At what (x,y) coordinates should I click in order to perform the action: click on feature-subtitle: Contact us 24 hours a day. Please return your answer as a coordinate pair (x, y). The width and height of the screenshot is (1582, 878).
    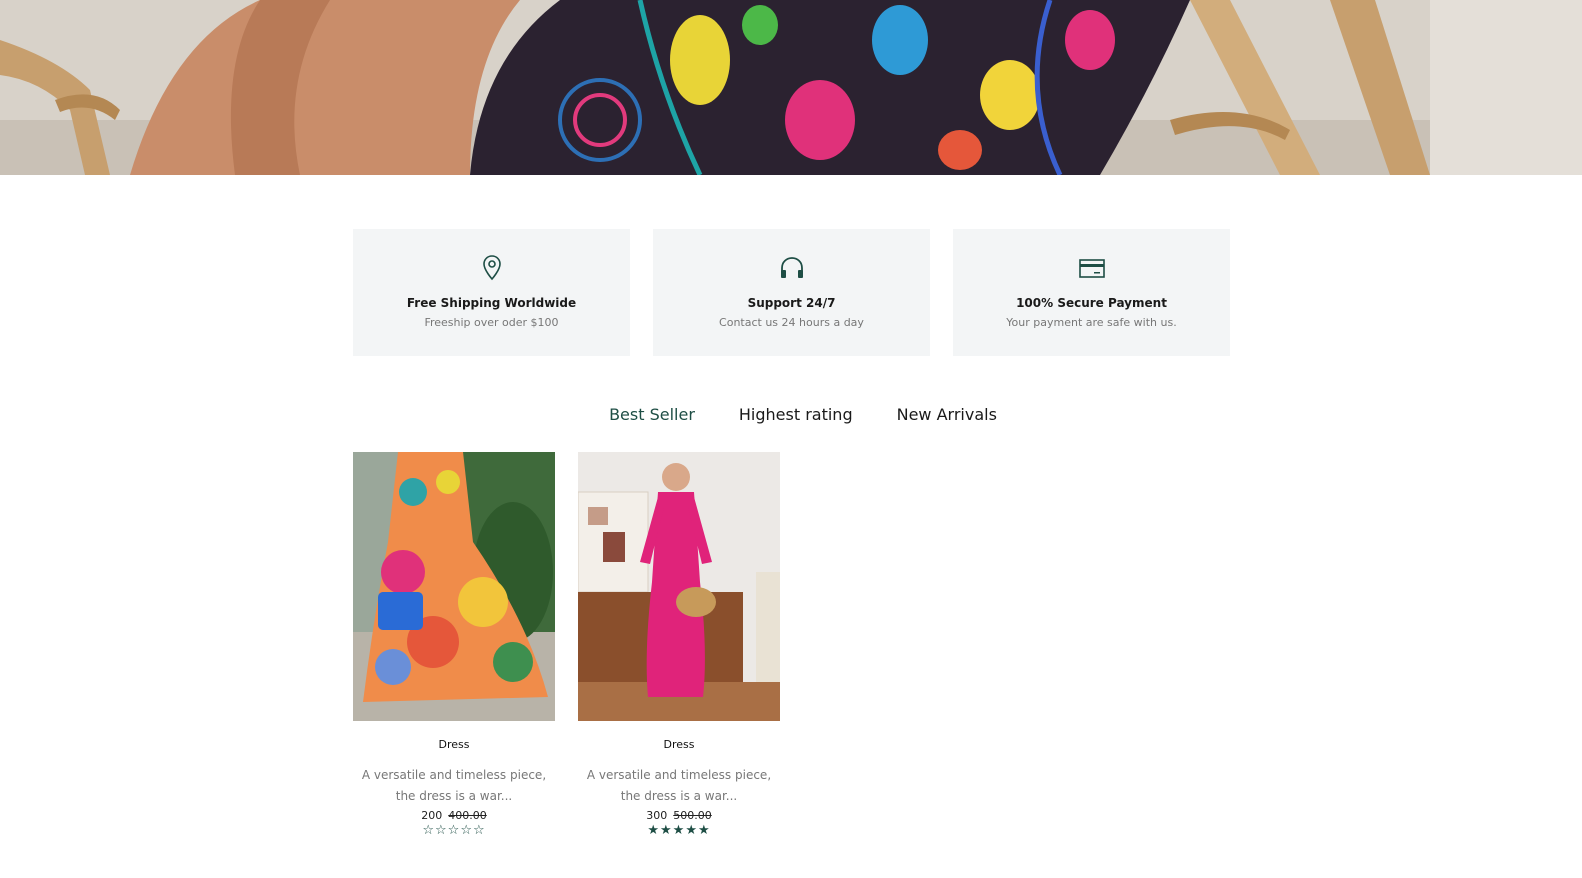
    Looking at the image, I should click on (791, 322).